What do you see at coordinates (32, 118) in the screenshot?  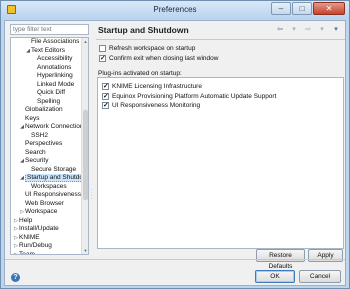 I see `tree-item-label: Keys` at bounding box center [32, 118].